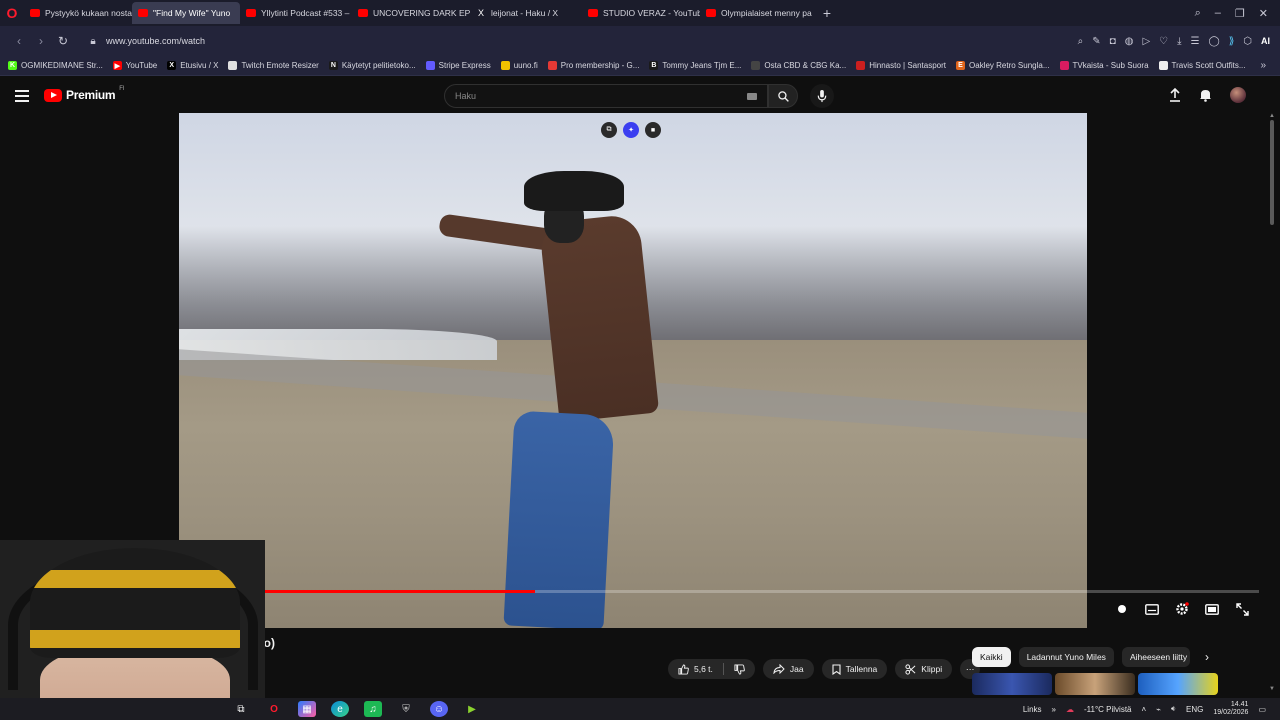  I want to click on store-app-icon: ▦, so click(307, 709).